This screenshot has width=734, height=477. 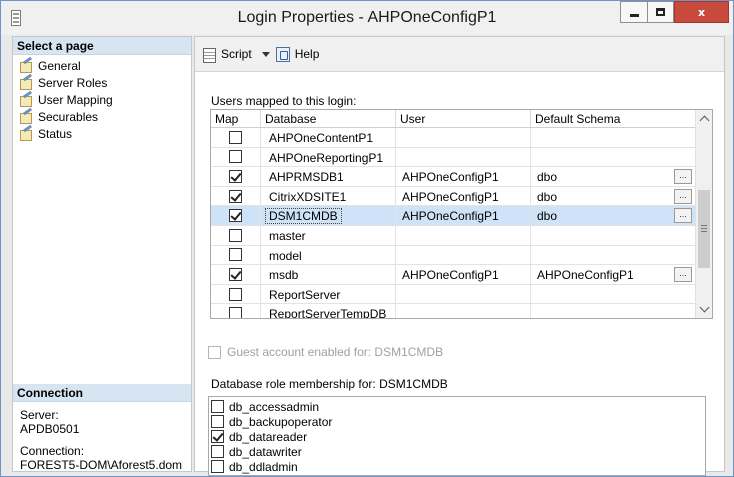 I want to click on role-item: db_datawriter, so click(x=457, y=451).